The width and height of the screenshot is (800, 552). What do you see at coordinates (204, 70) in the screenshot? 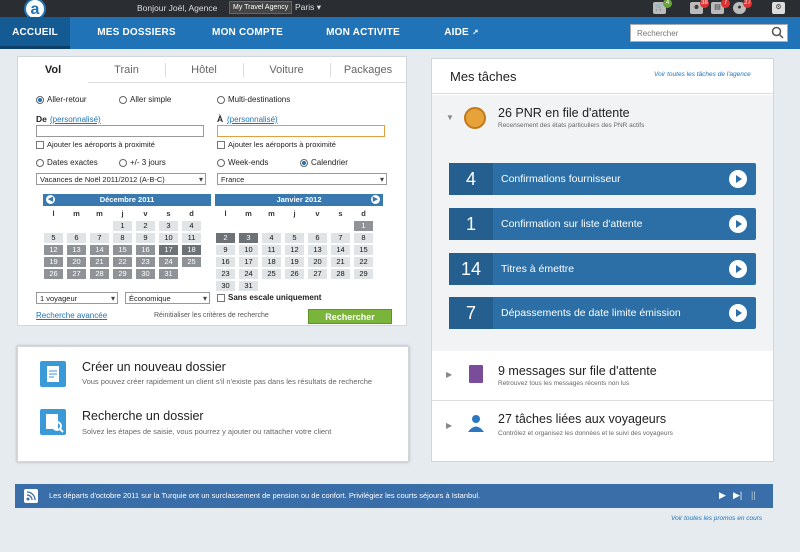
I see `tab-hotel: Hôtel` at bounding box center [204, 70].